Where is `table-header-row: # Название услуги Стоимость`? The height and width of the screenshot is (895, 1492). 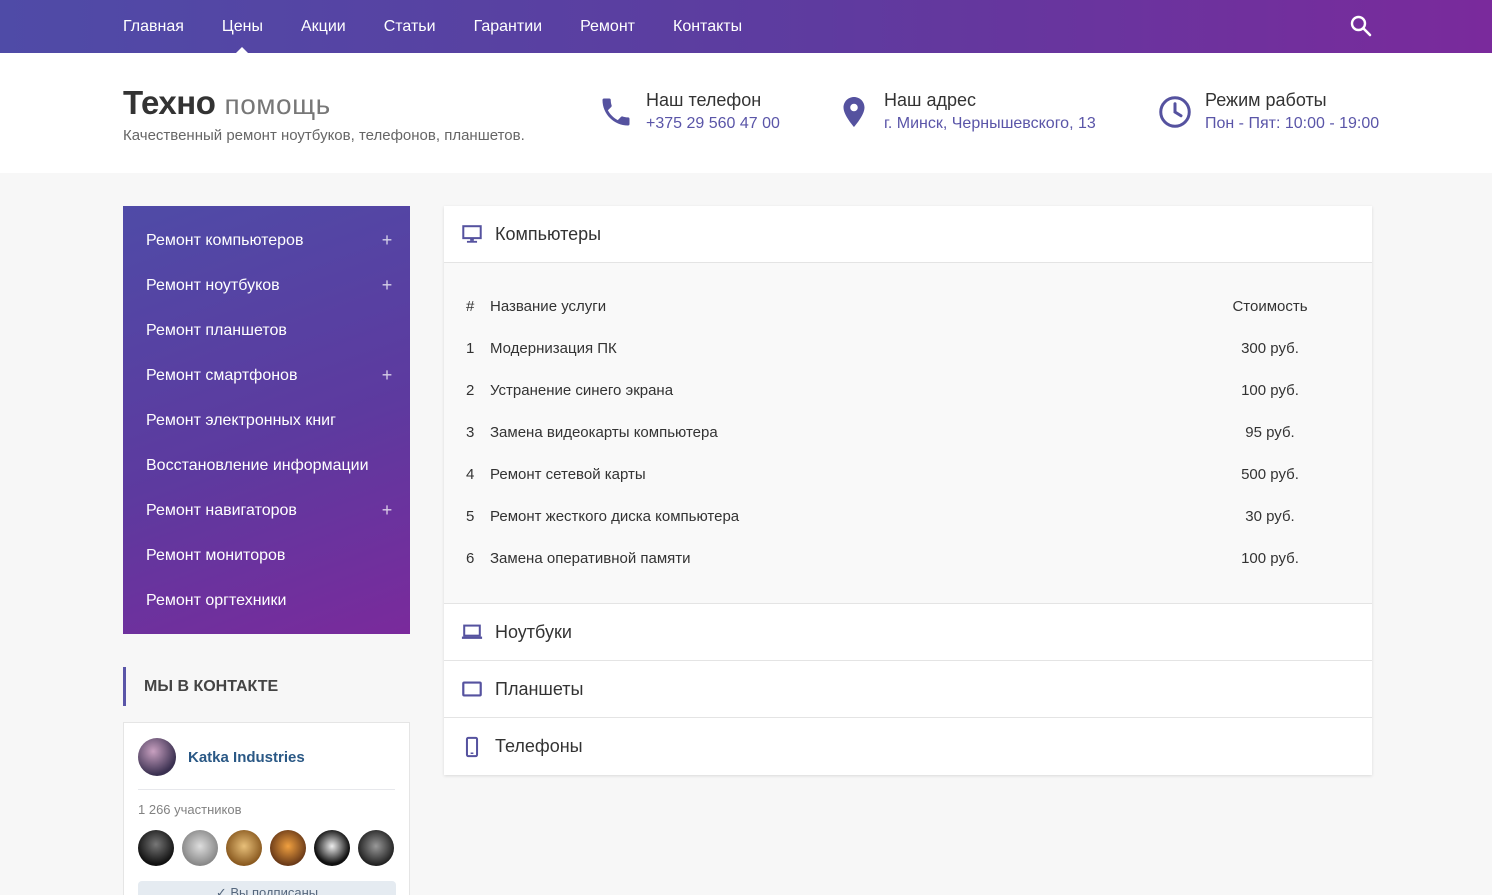 table-header-row: # Название услуги Стоимость is located at coordinates (908, 306).